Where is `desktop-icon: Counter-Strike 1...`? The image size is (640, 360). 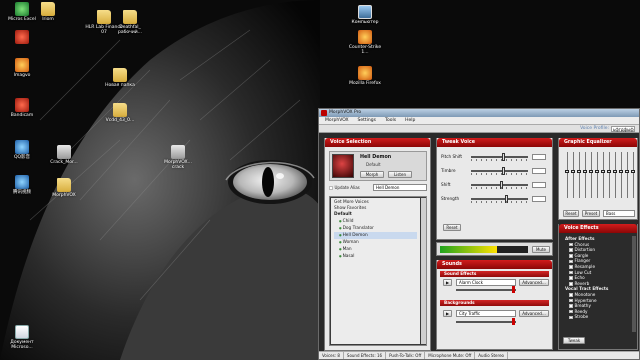
desktop-icon: Counter-Strike 1... is located at coordinates (365, 42).